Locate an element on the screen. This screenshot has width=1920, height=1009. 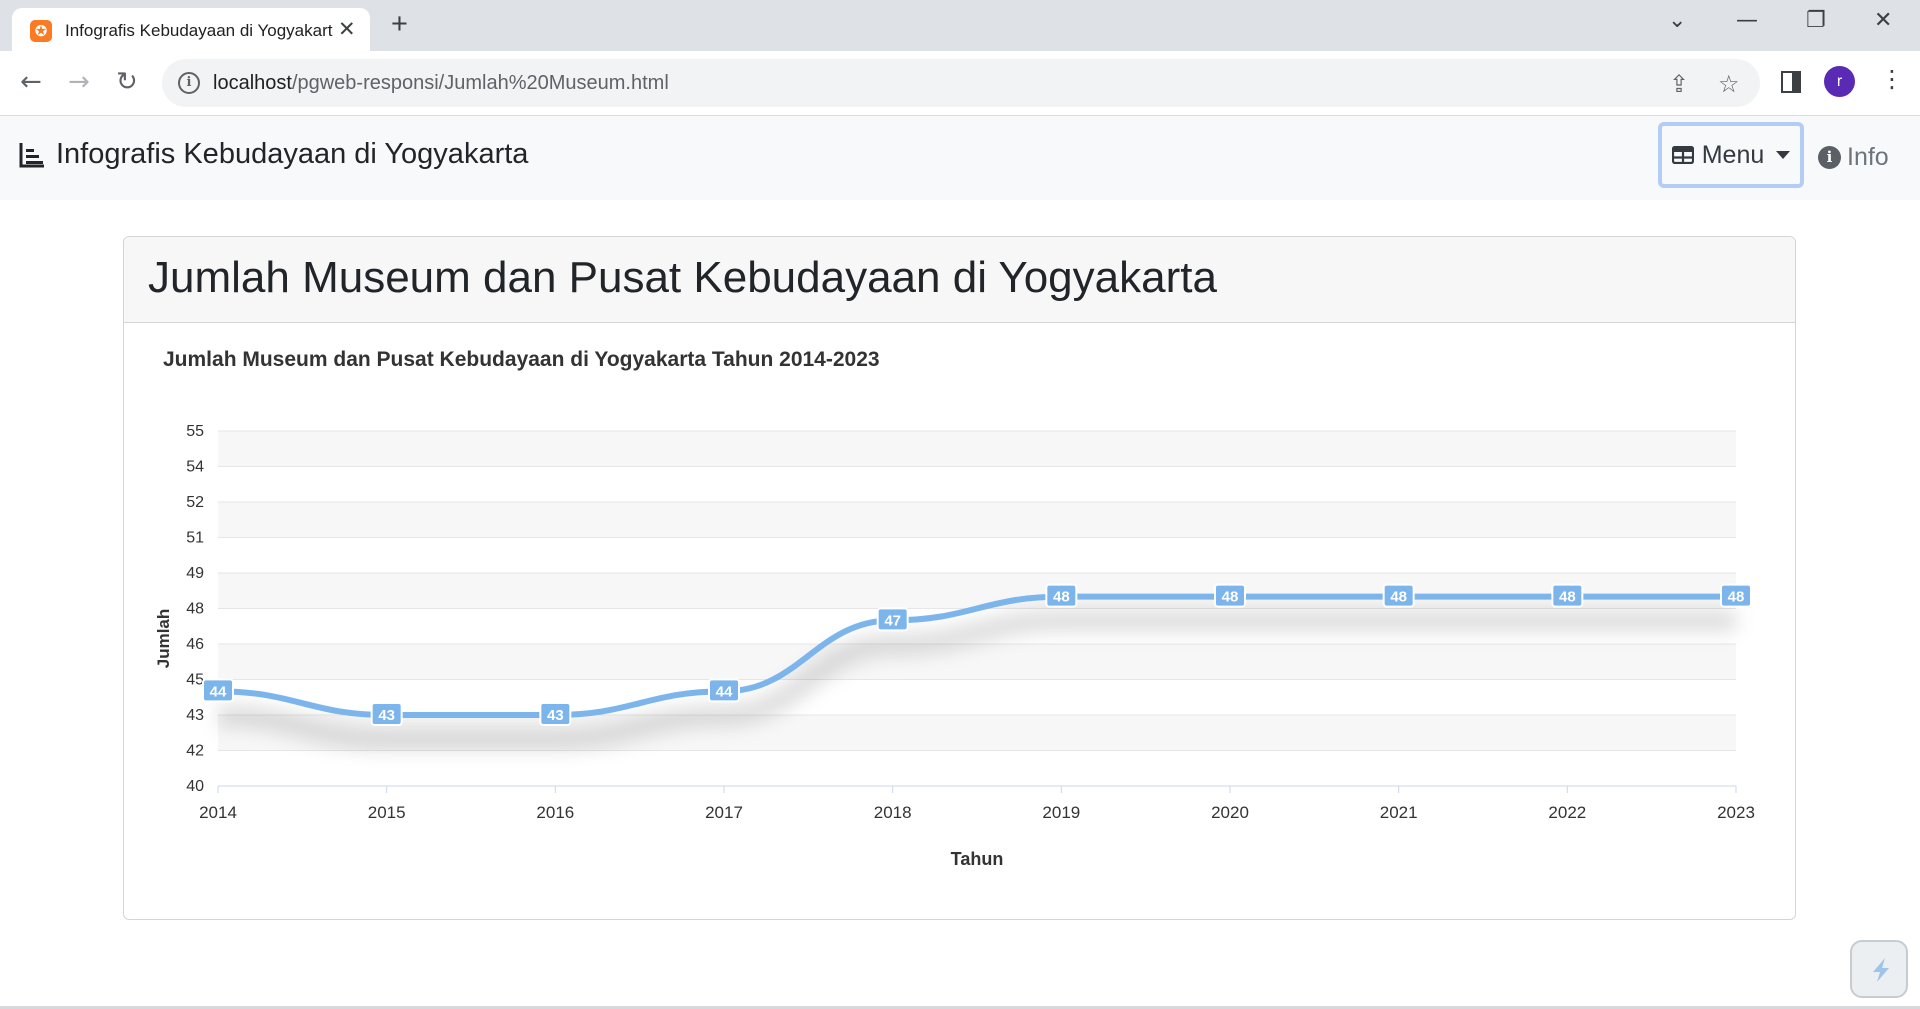
side-panel-icon is located at coordinates (1791, 82).